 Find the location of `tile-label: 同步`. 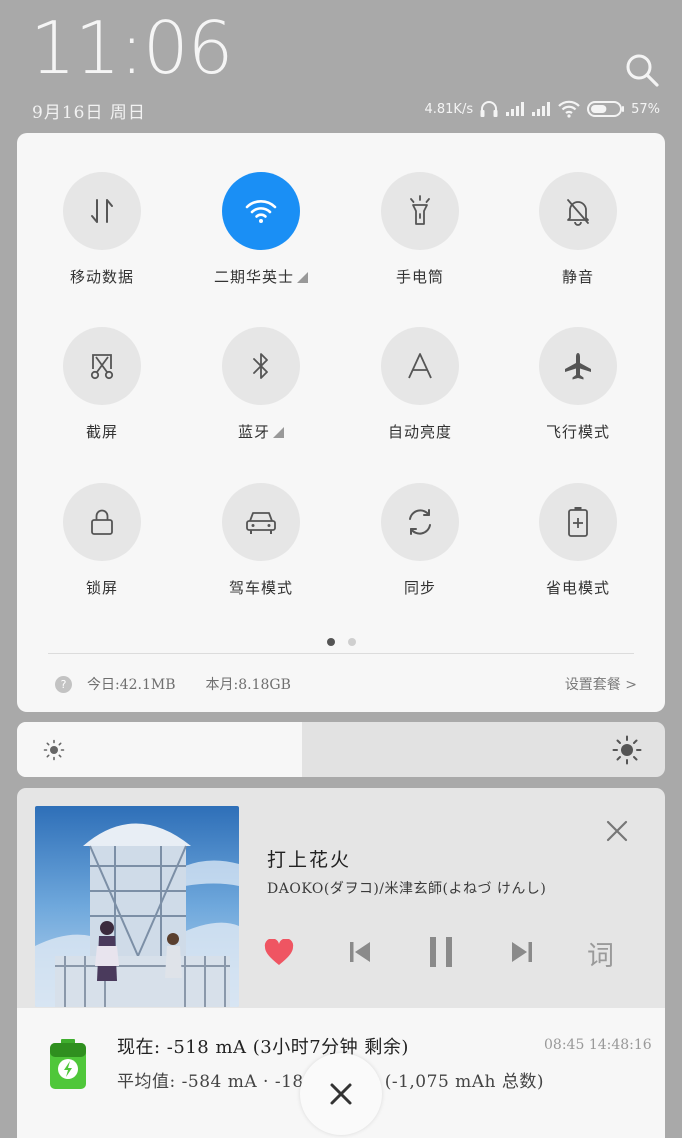

tile-label: 同步 is located at coordinates (419, 588).